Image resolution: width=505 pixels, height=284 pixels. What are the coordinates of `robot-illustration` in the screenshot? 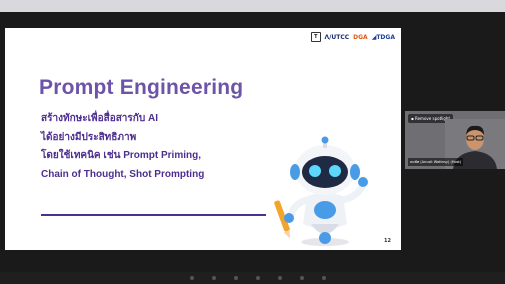 It's located at (321, 191).